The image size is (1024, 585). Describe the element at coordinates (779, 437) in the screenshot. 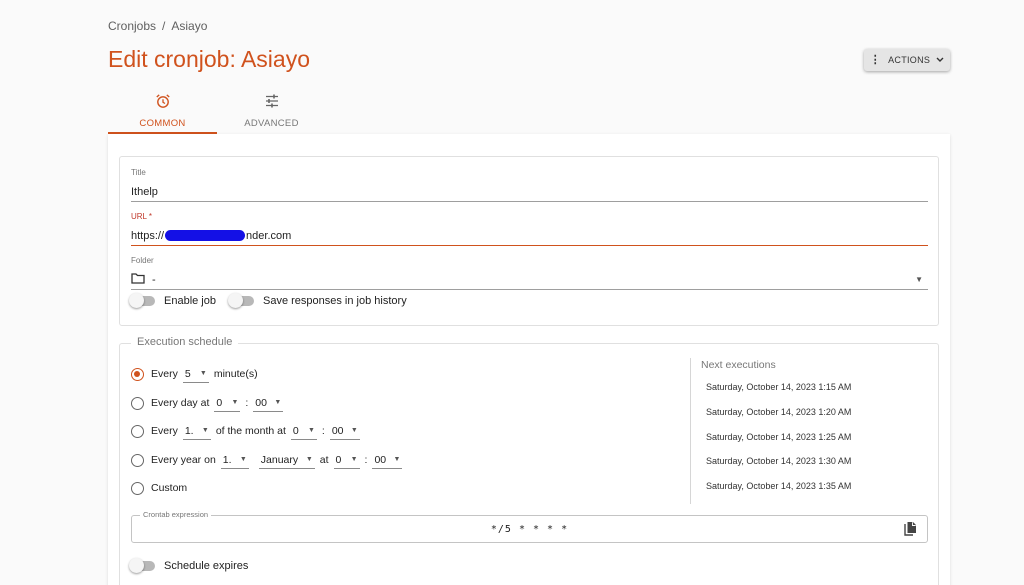

I see `next-execution-item: Saturday, October 14, 2023 1:25 AM` at that location.